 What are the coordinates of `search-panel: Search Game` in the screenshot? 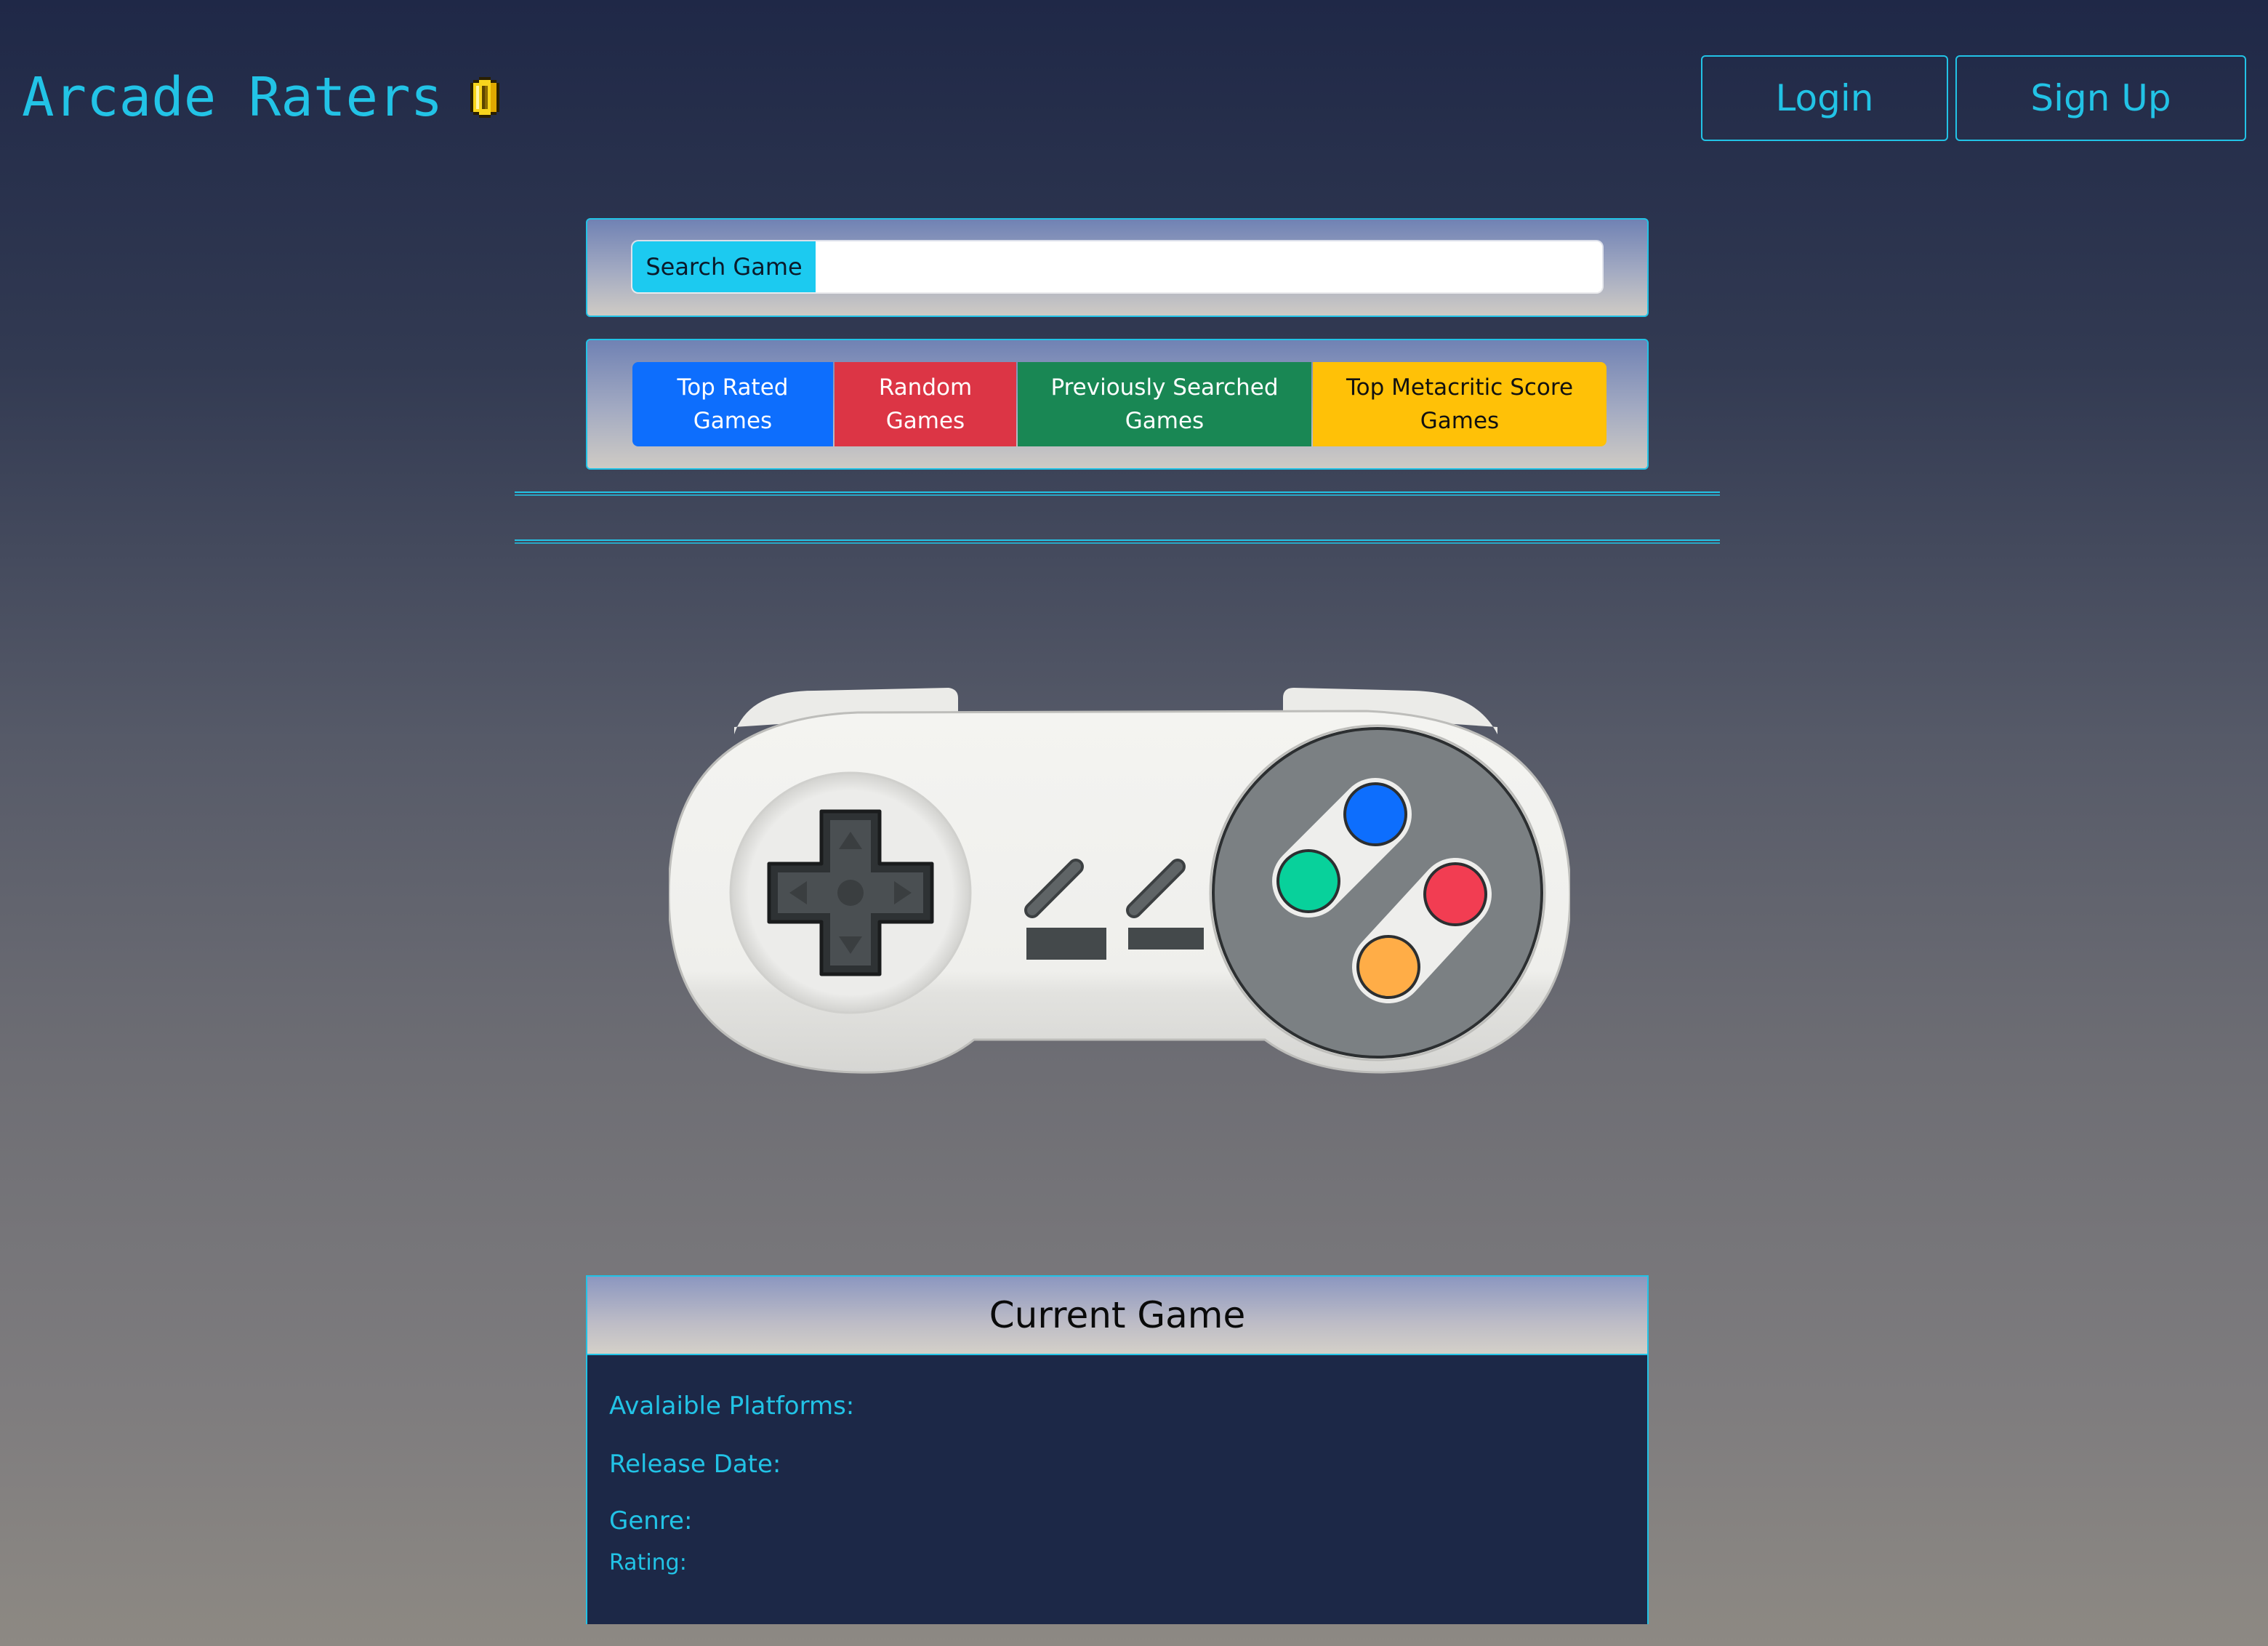 It's located at (1117, 267).